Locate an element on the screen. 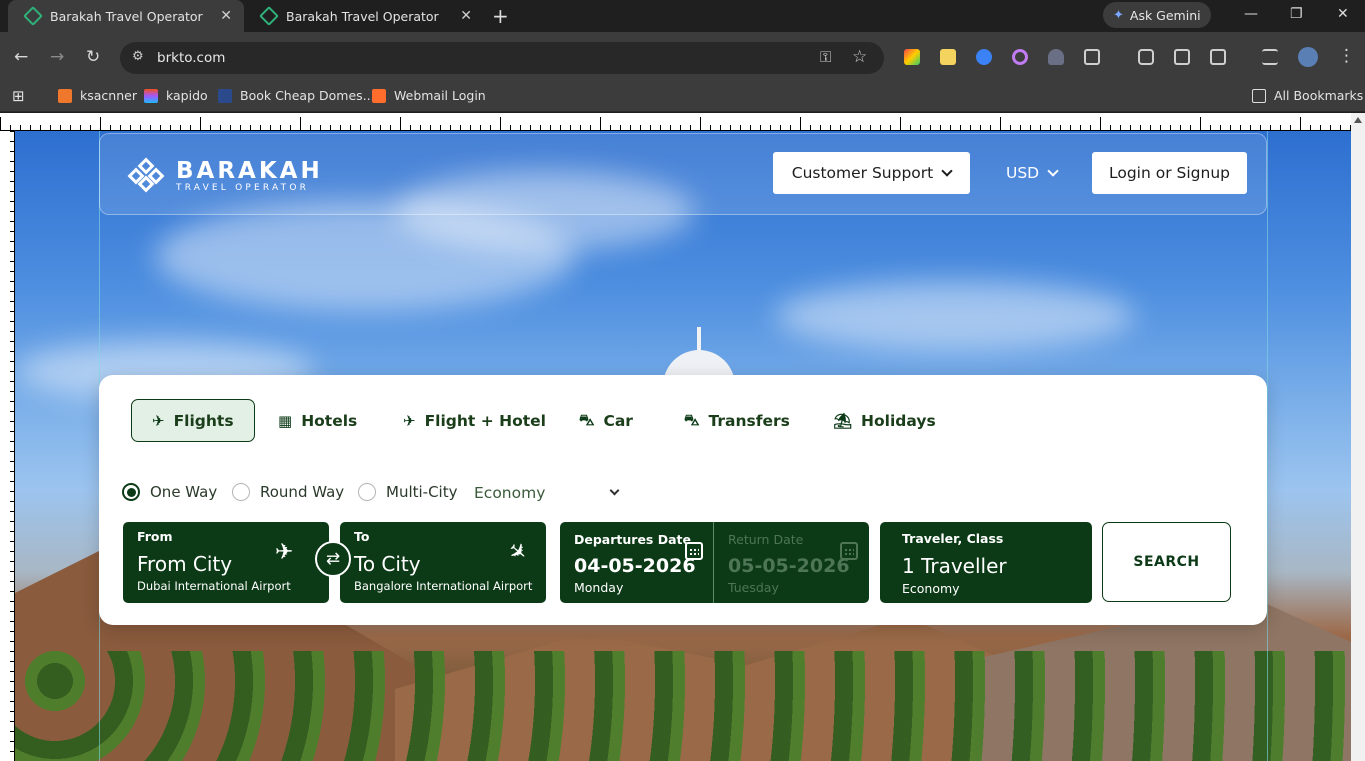  bookmark-favicon-icon is located at coordinates (65, 95).